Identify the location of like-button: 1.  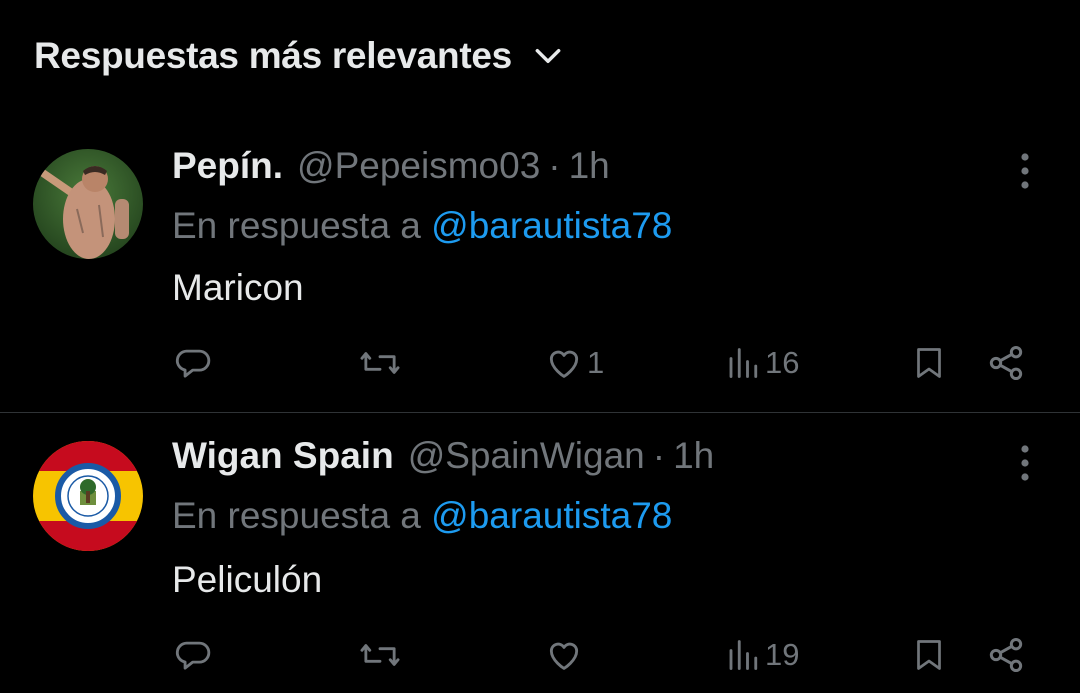
(574, 363).